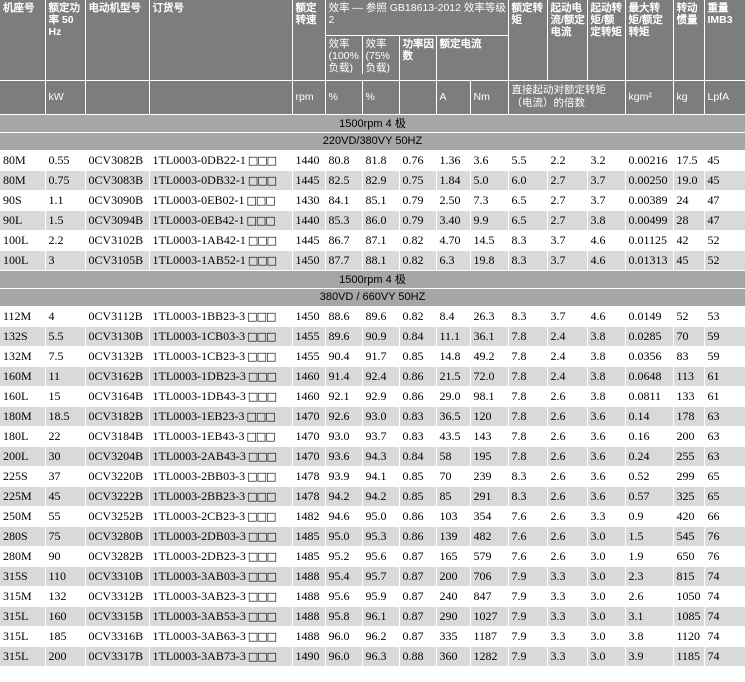 Image resolution: width=745 pixels, height=682 pixels. What do you see at coordinates (649, 336) in the screenshot?
I see `cell-inertia: 0.0285` at bounding box center [649, 336].